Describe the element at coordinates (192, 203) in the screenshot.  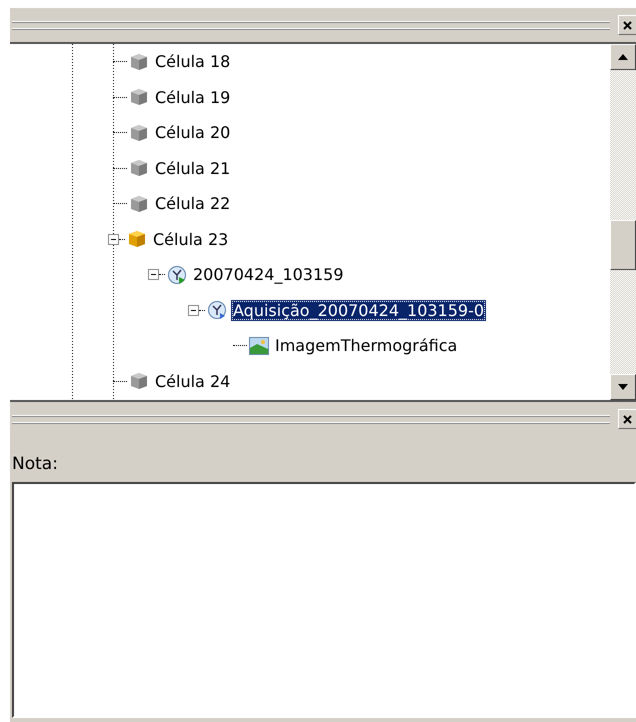
I see `tree-item: Célula 22` at that location.